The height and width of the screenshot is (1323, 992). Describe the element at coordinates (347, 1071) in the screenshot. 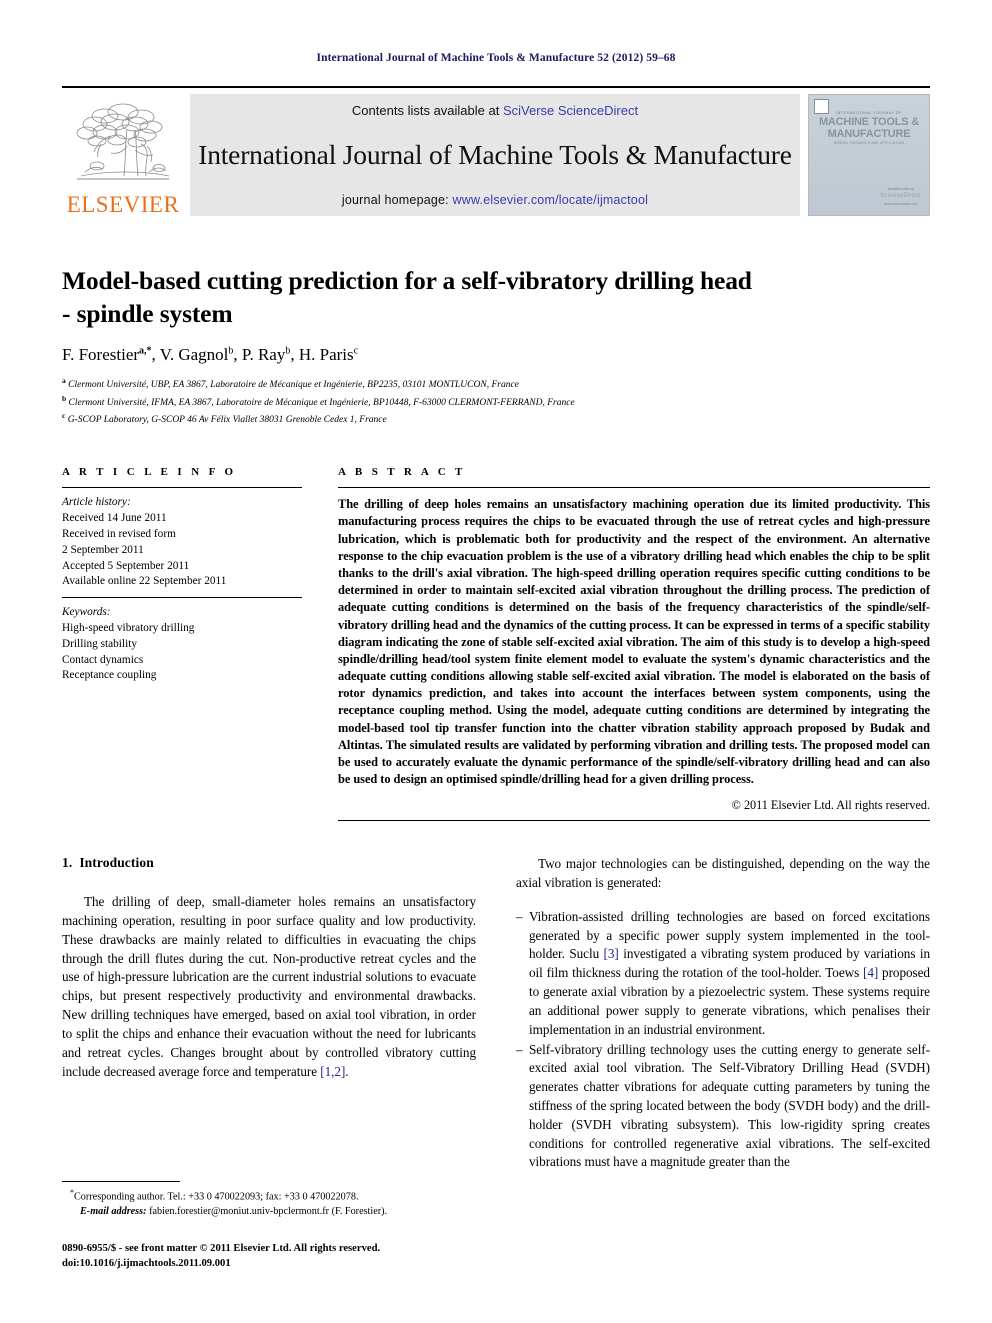

I see `intro-text-end: .` at that location.